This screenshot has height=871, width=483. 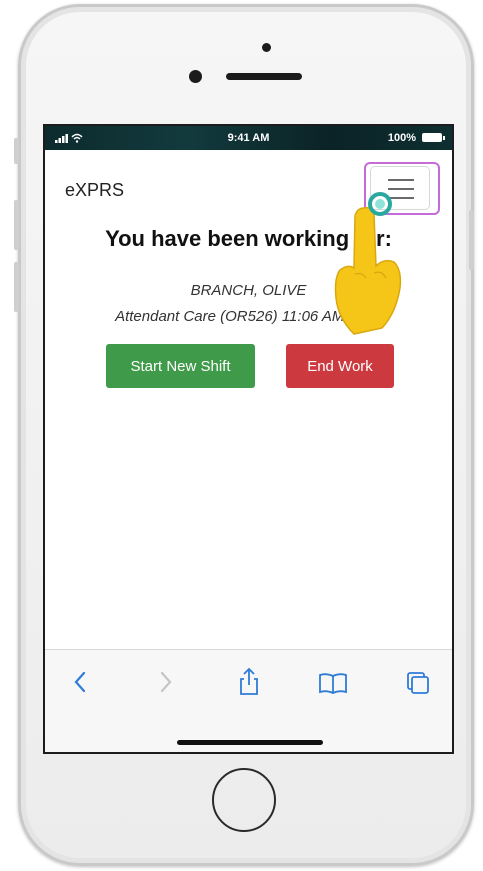 I want to click on home-button, so click(x=244, y=800).